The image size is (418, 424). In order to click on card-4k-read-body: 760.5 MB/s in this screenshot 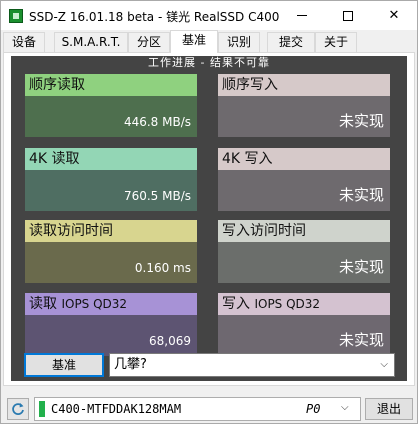, I will do `click(111, 190)`.